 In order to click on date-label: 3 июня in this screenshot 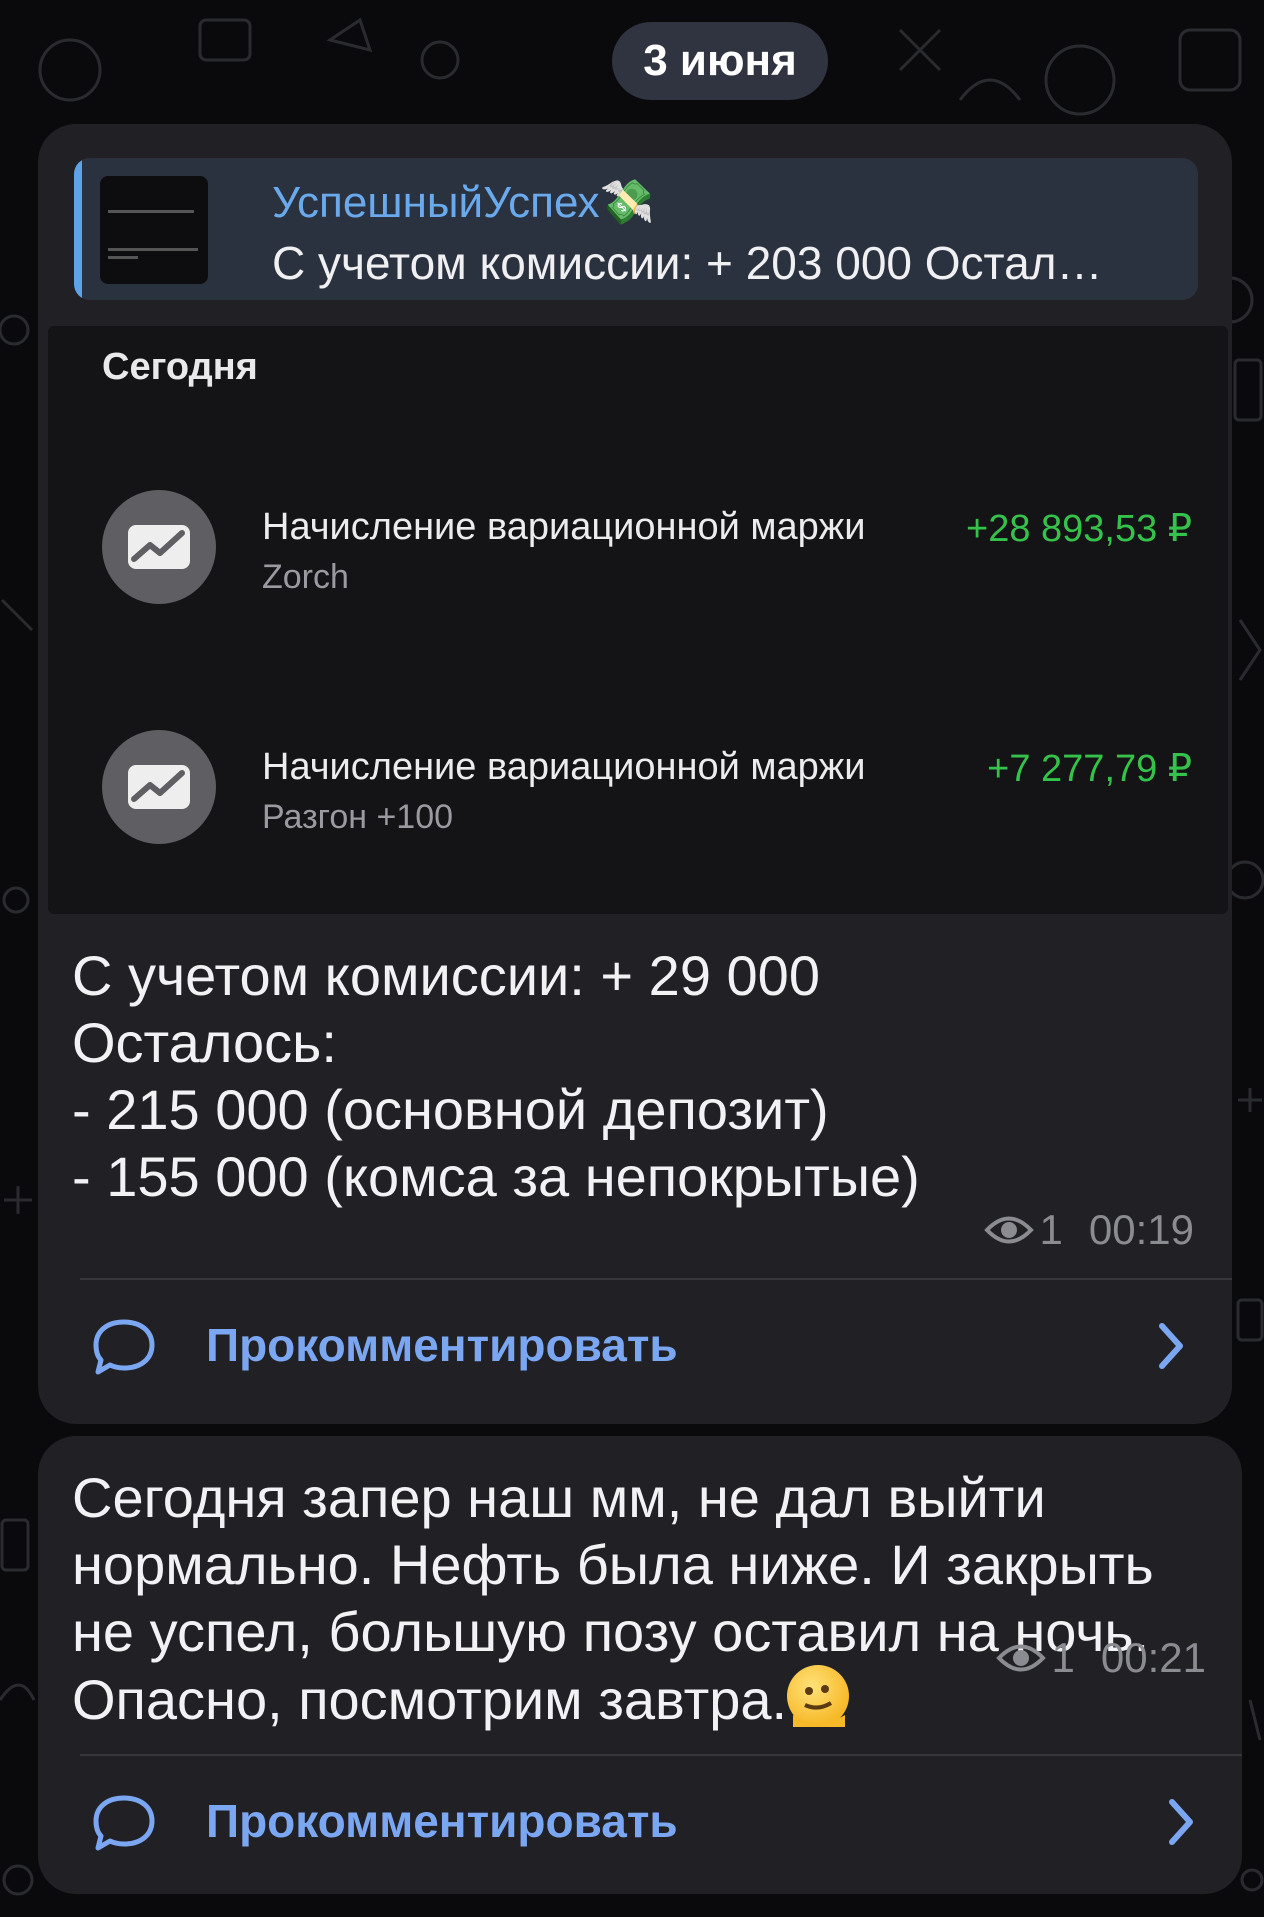, I will do `click(720, 60)`.